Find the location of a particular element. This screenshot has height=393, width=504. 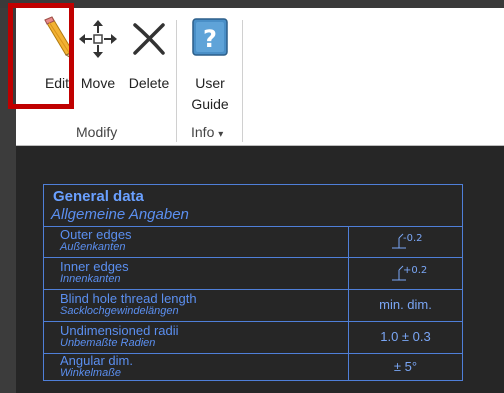

row-value: ± 5° is located at coordinates (405, 366).